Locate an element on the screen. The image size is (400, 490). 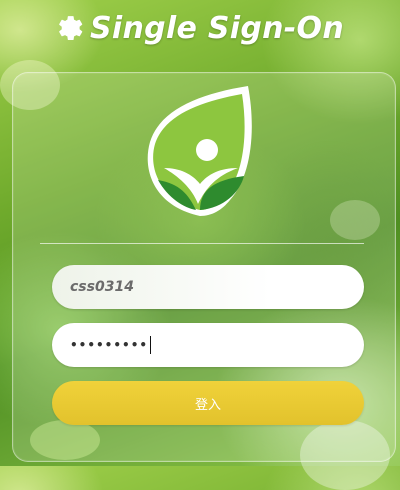
page-header: Single Sign-On is located at coordinates (200, 28).